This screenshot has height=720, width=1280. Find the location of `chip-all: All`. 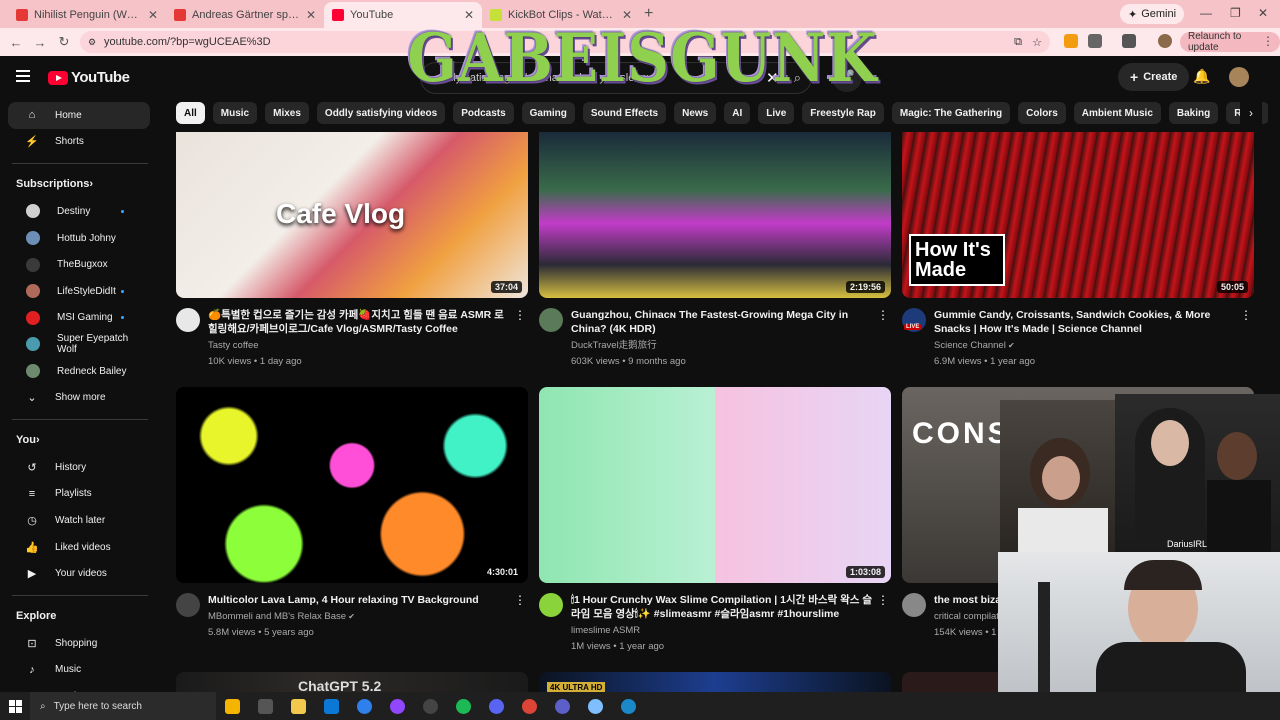

chip-all: All is located at coordinates (190, 113).